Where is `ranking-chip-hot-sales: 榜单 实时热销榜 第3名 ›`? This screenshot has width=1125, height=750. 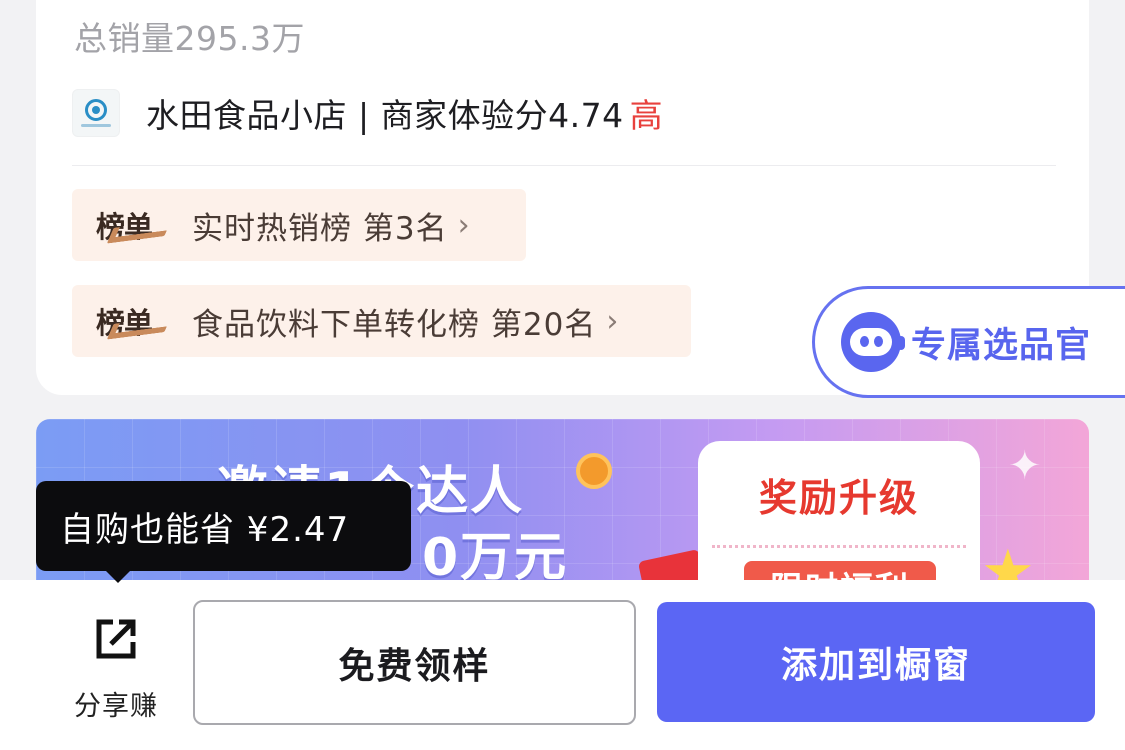
ranking-chip-hot-sales: 榜单 实时热销榜 第3名 › is located at coordinates (299, 225).